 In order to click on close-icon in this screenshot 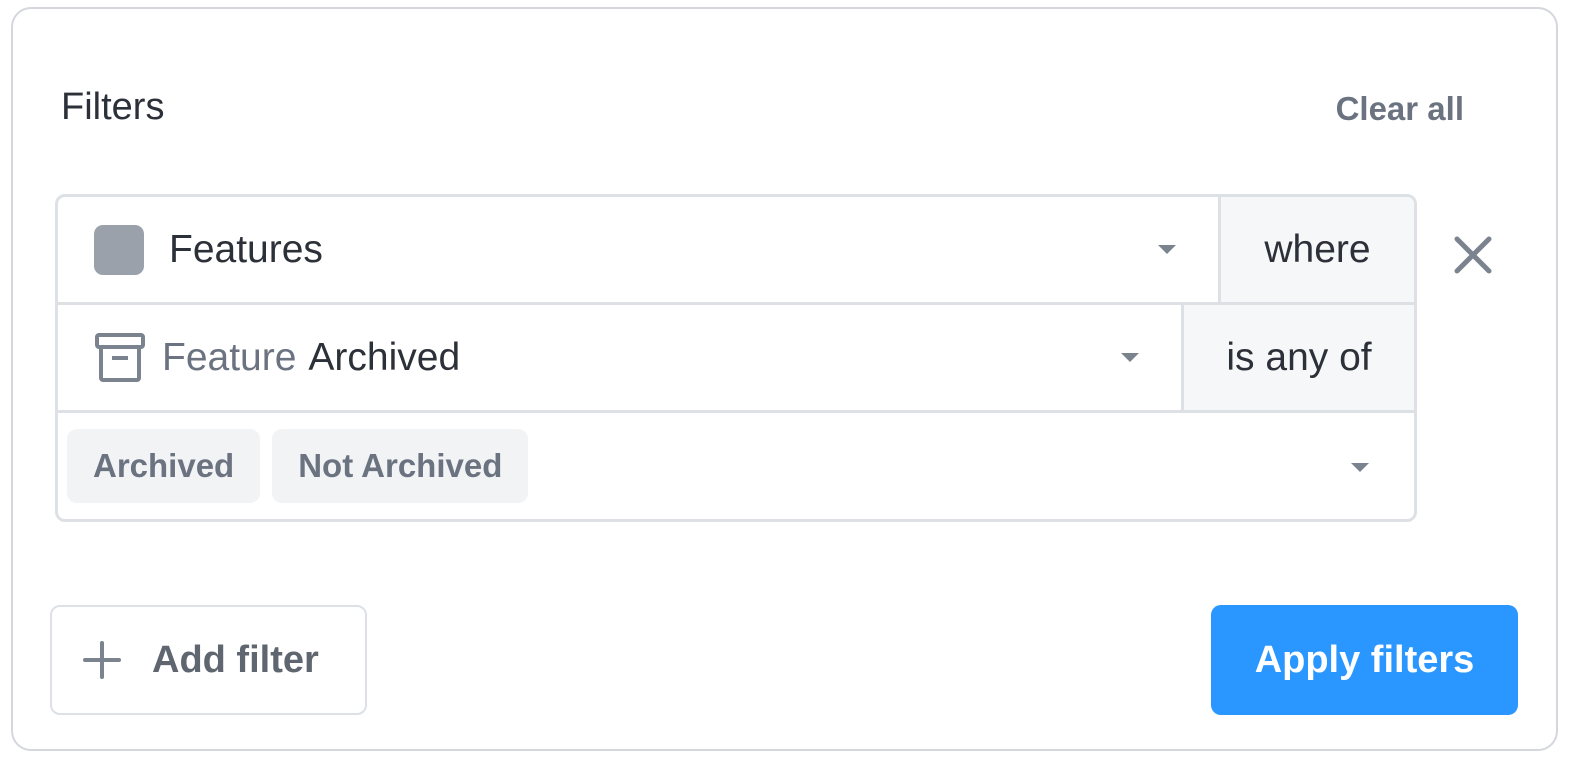, I will do `click(1473, 255)`.